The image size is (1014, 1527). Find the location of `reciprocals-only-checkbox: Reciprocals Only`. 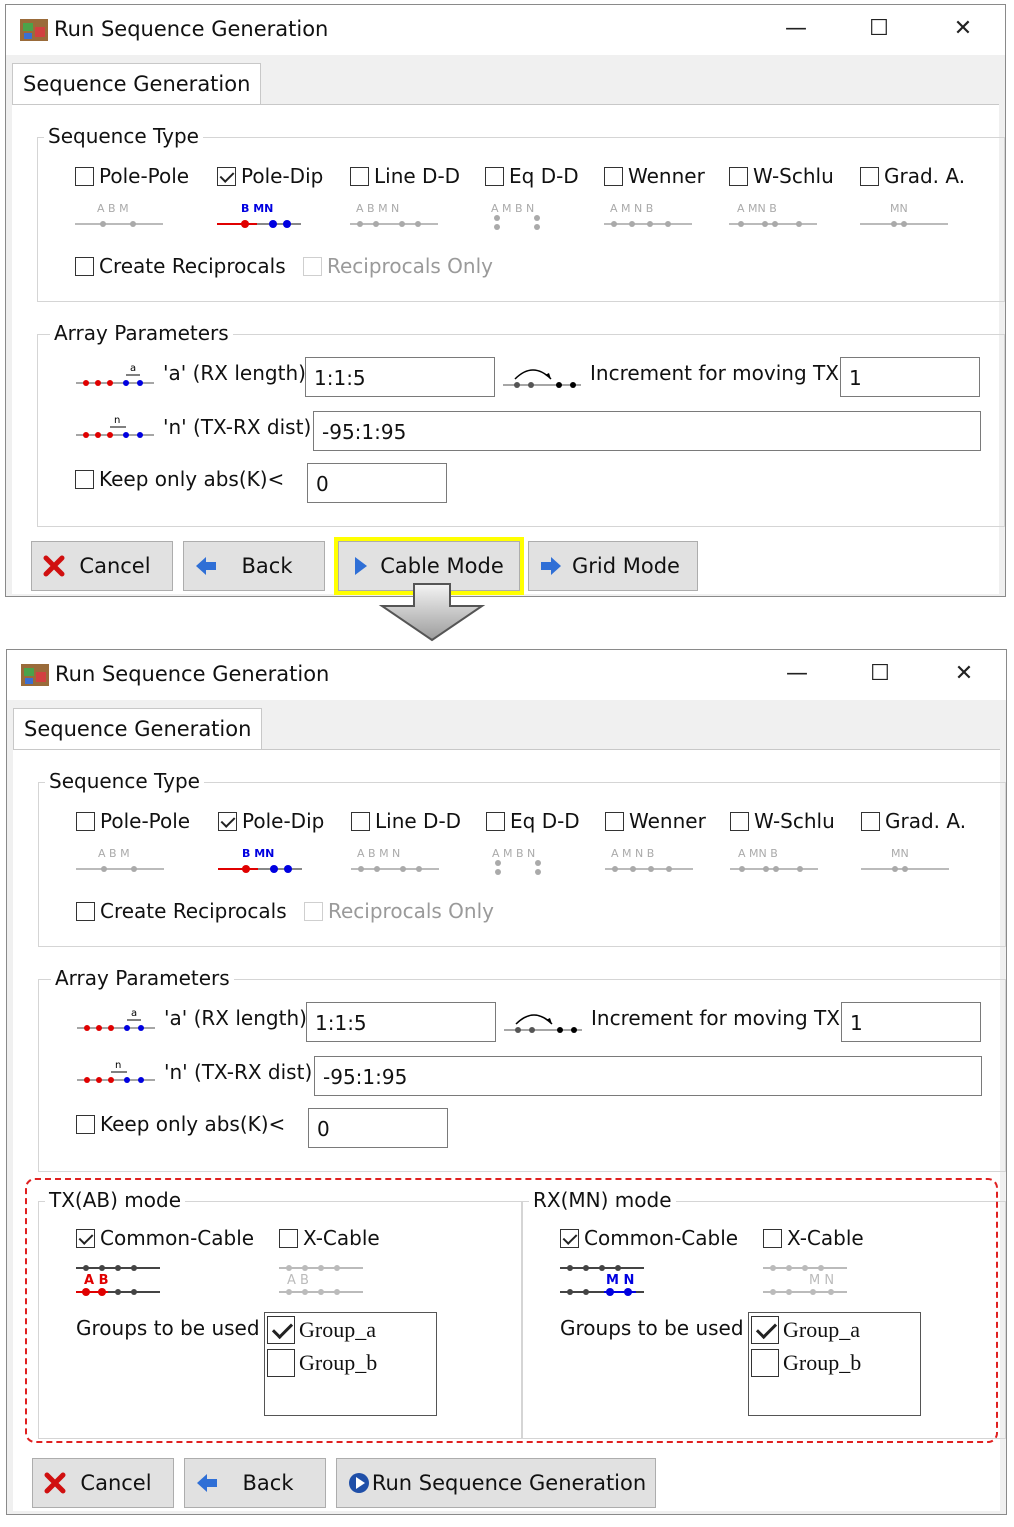

reciprocals-only-checkbox: Reciprocals Only is located at coordinates (398, 266).